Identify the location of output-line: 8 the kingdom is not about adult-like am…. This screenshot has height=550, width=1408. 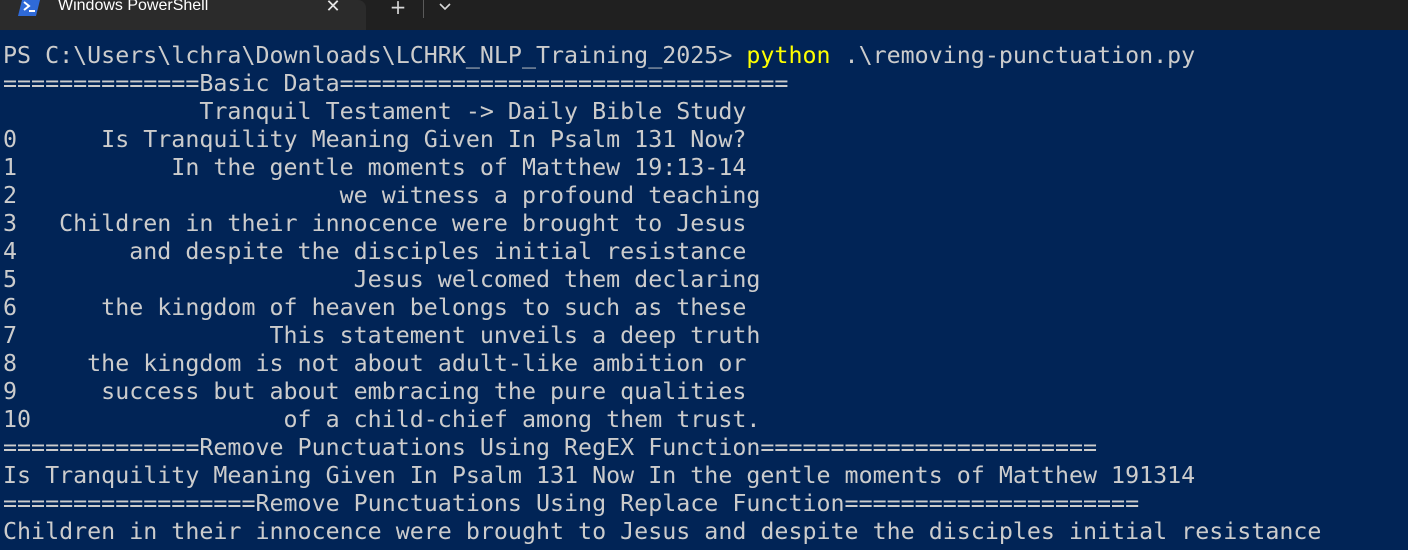
(375, 363).